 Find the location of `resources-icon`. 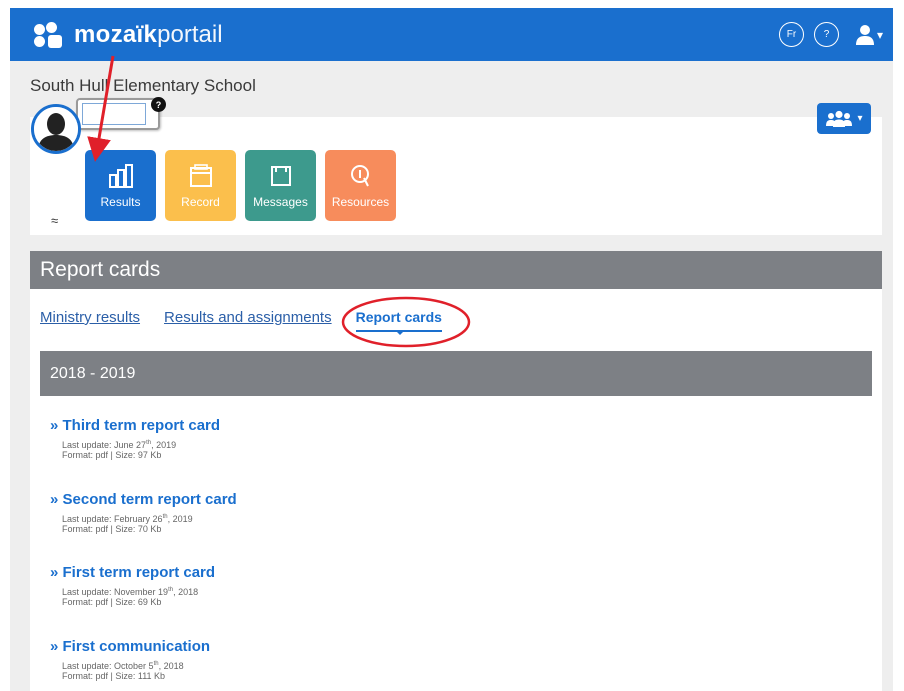

resources-icon is located at coordinates (359, 175).